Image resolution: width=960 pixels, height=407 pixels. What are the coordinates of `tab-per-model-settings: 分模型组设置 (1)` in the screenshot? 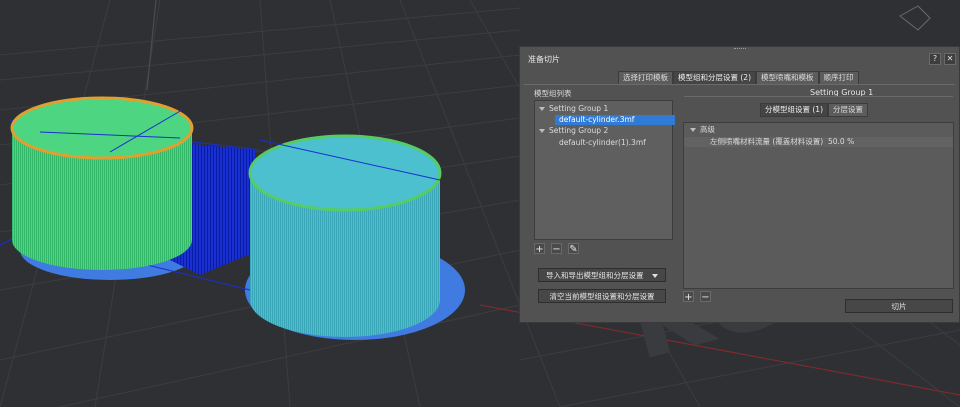 It's located at (794, 110).